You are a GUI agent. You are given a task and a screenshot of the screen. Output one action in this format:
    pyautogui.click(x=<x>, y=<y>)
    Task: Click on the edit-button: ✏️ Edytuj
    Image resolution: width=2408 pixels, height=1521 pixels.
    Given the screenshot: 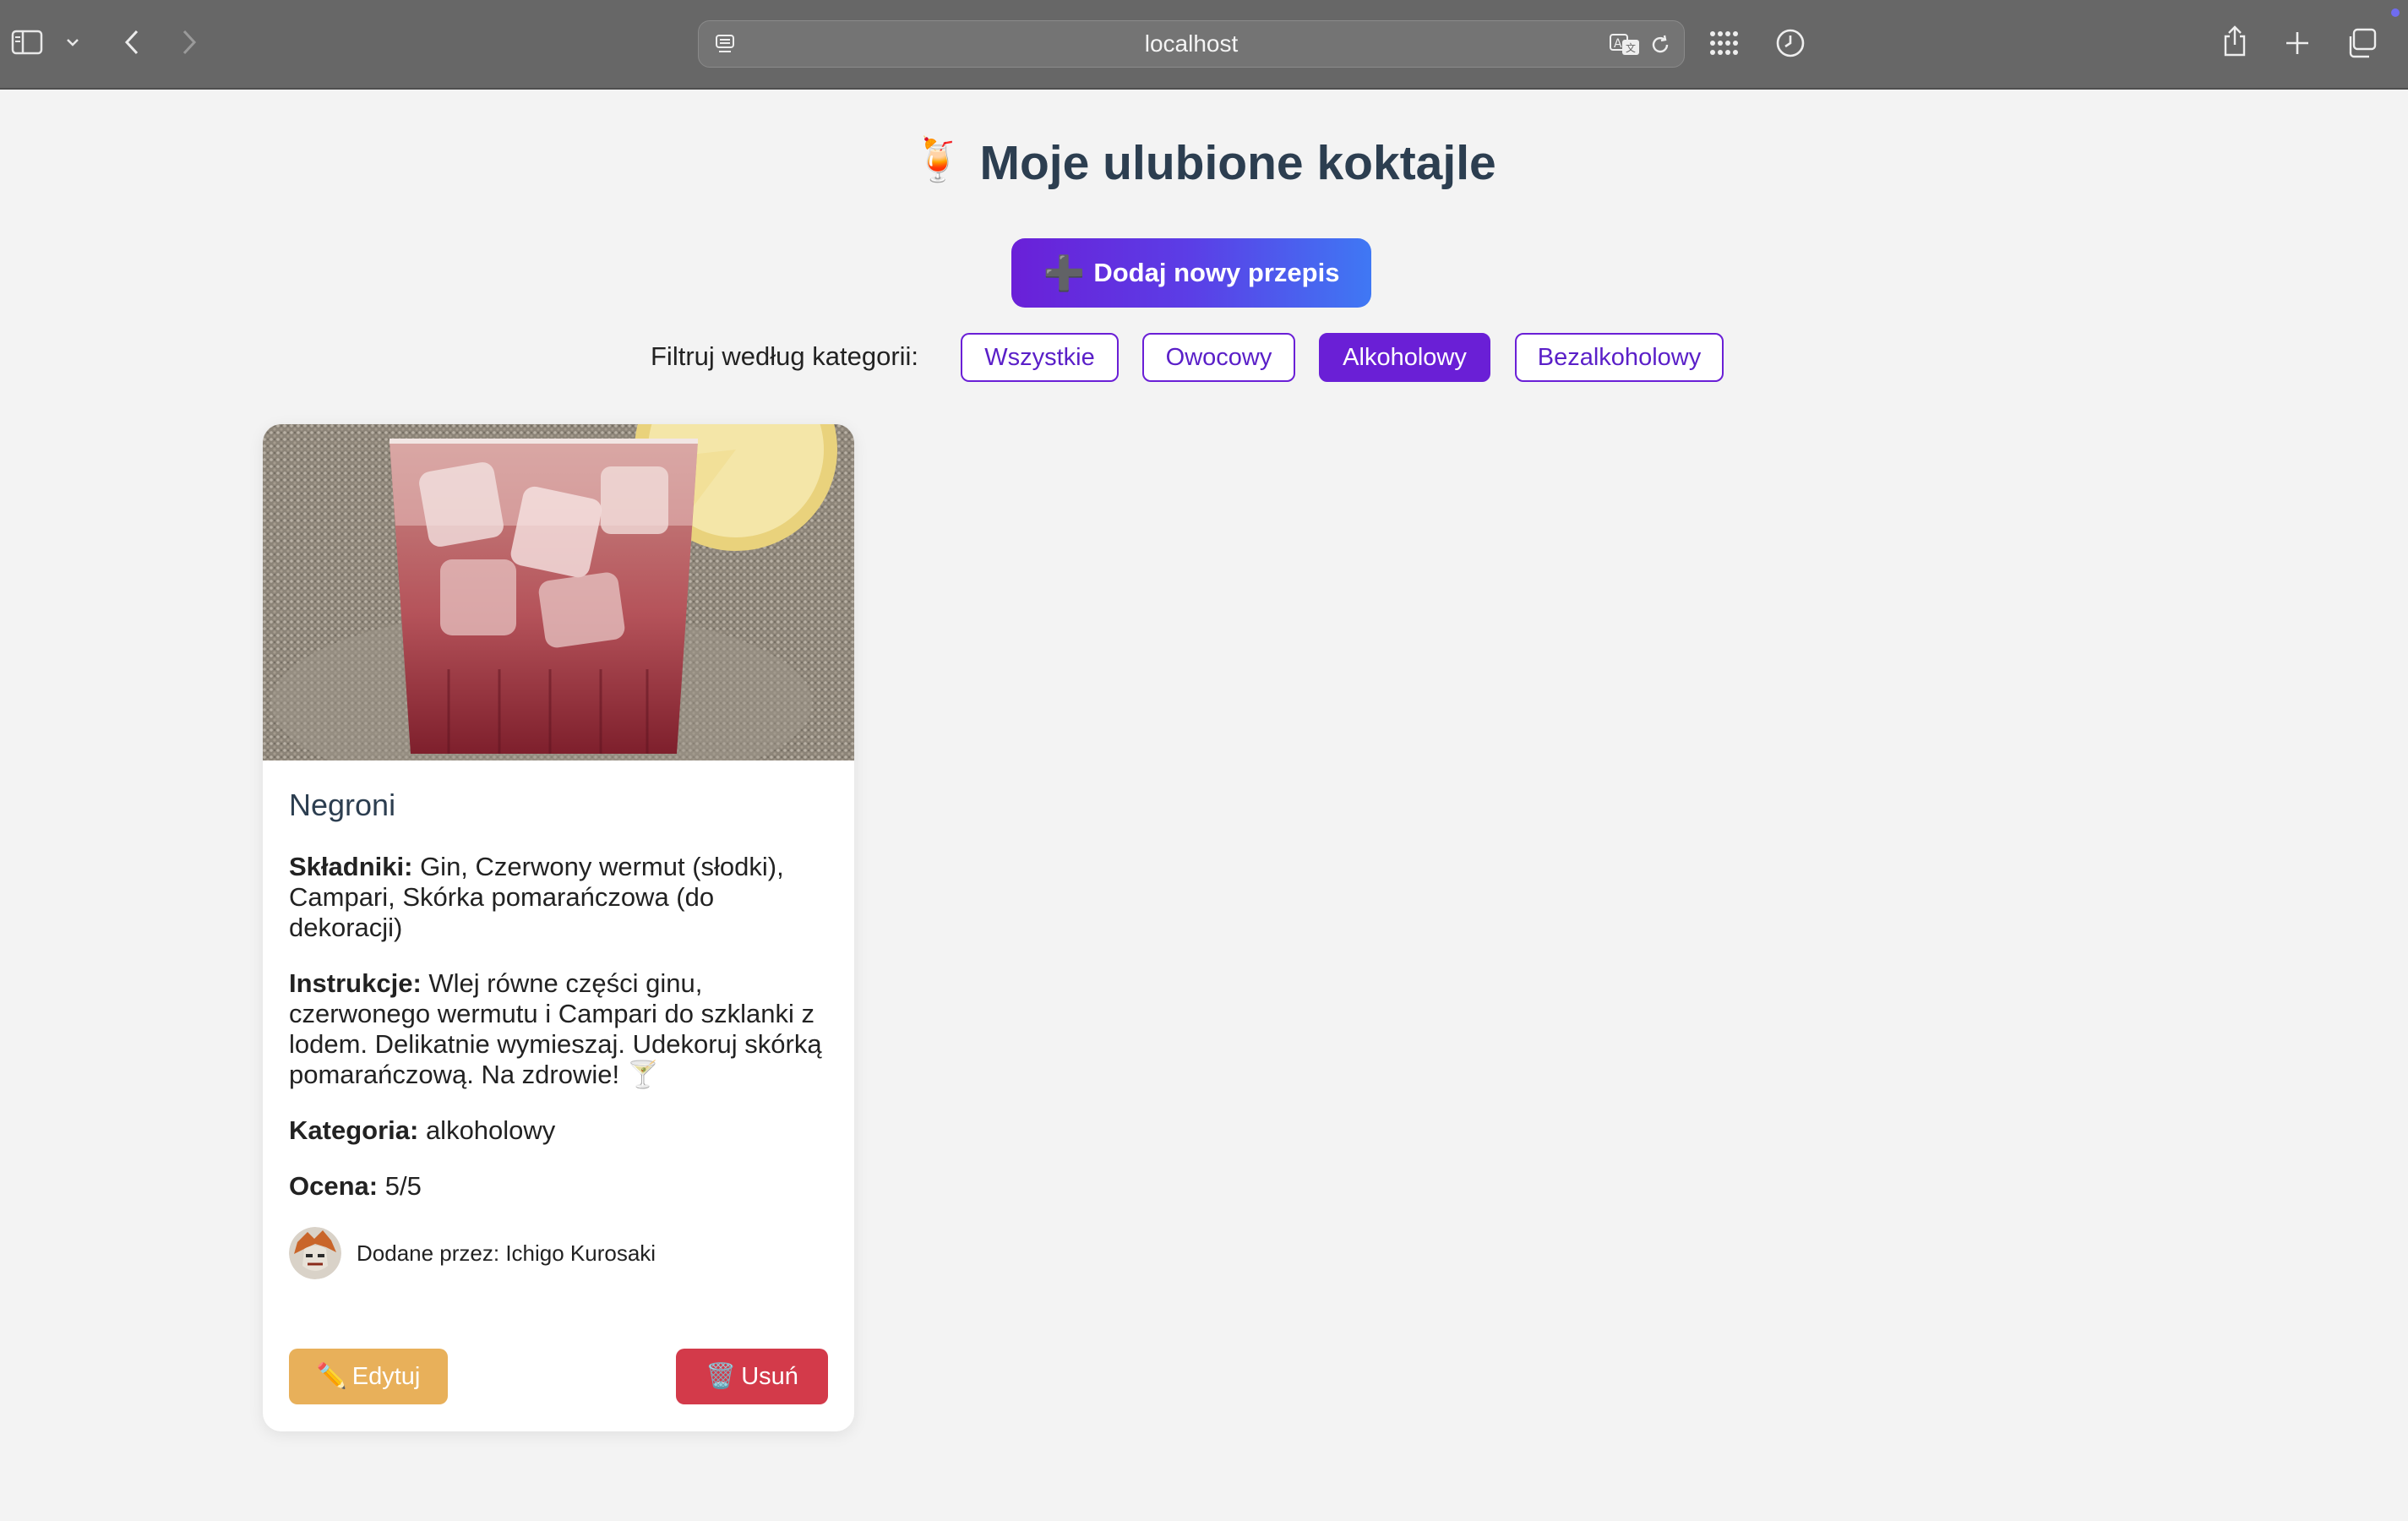 What is the action you would take?
    pyautogui.click(x=368, y=1376)
    